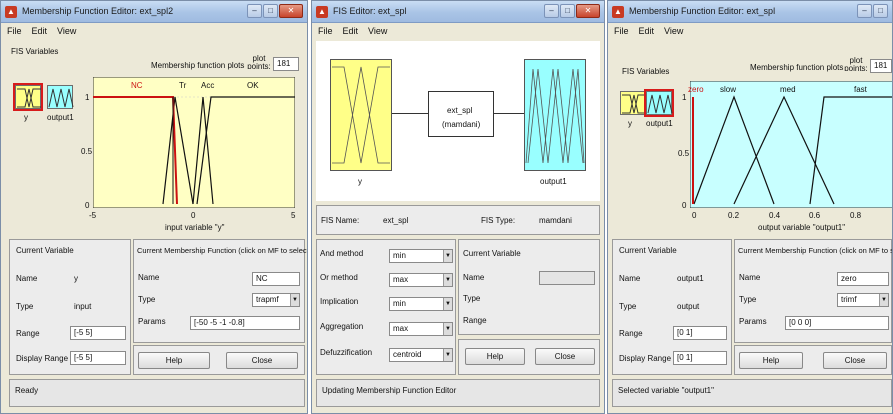 The width and height of the screenshot is (893, 414). Describe the element at coordinates (421, 329) in the screenshot. I see `aggregation-dropdown: max ▼` at that location.